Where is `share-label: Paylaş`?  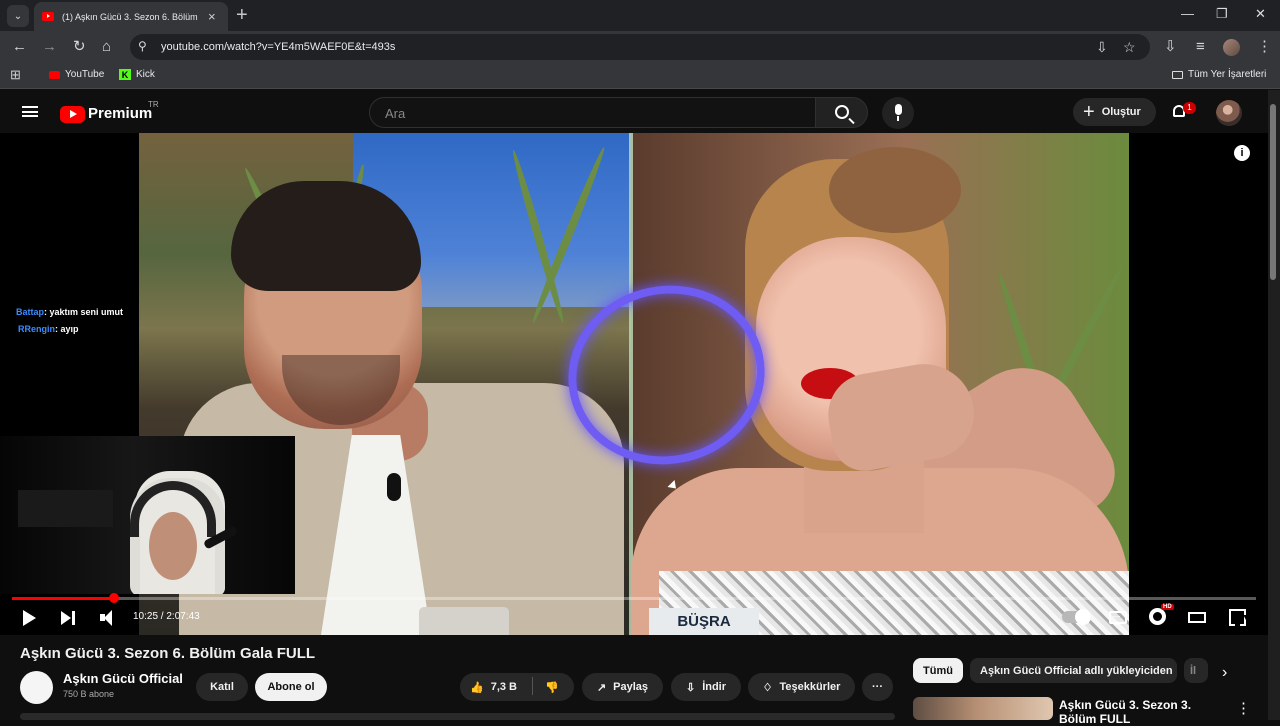 share-label: Paylaş is located at coordinates (631, 687).